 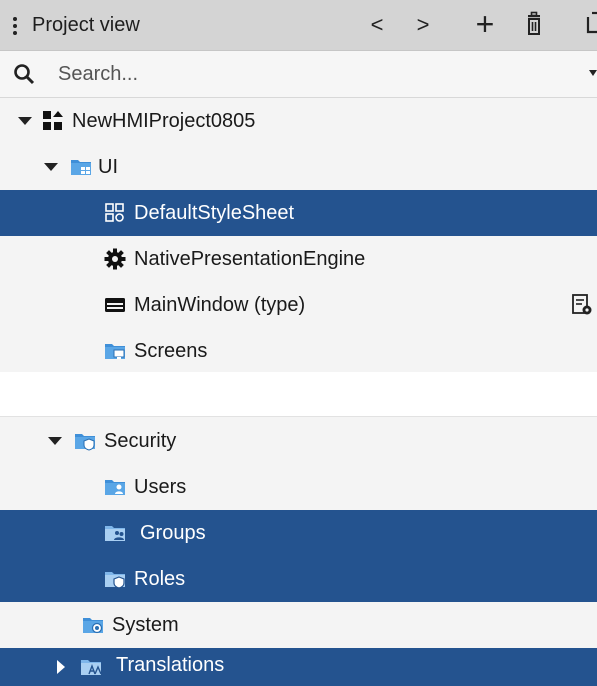 I want to click on tree-item-groups: Groups, so click(x=298, y=533).